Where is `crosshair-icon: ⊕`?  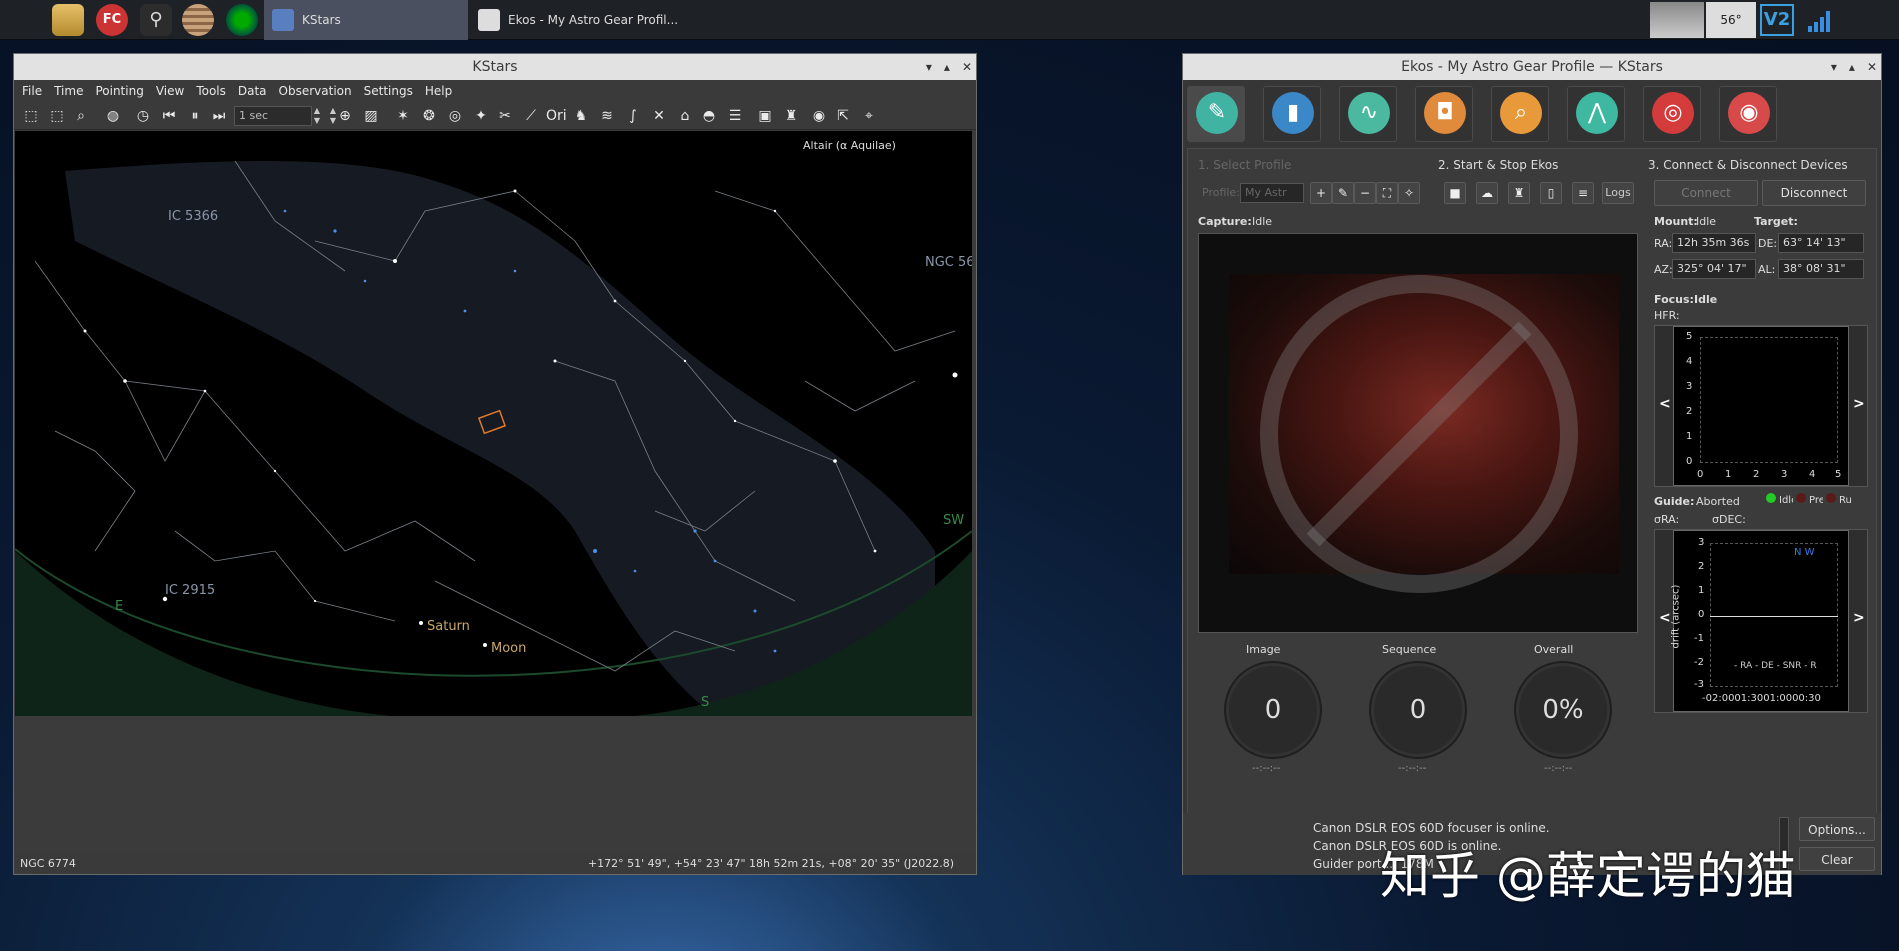 crosshair-icon: ⊕ is located at coordinates (345, 116).